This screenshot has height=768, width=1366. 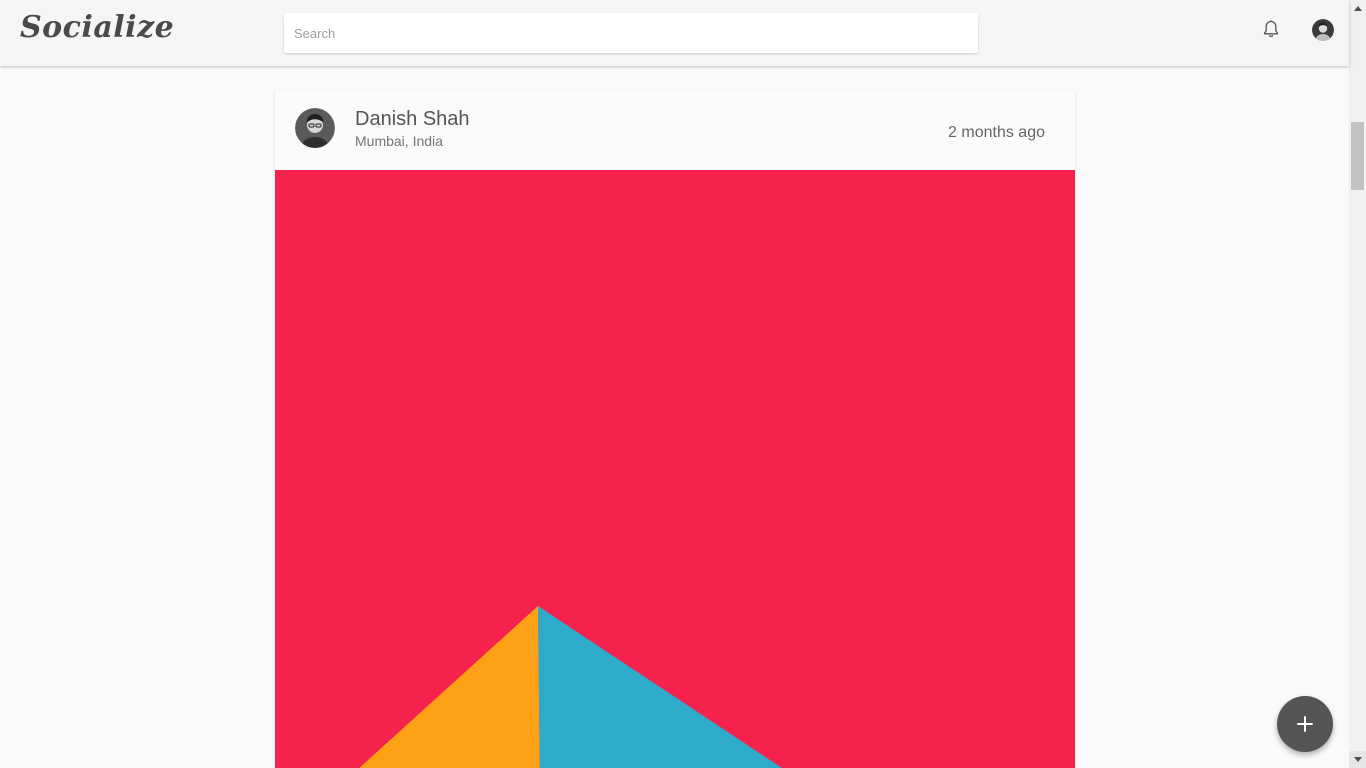 What do you see at coordinates (675, 130) in the screenshot?
I see `post-header: Danish Shah Mumbai, India 2 months ago` at bounding box center [675, 130].